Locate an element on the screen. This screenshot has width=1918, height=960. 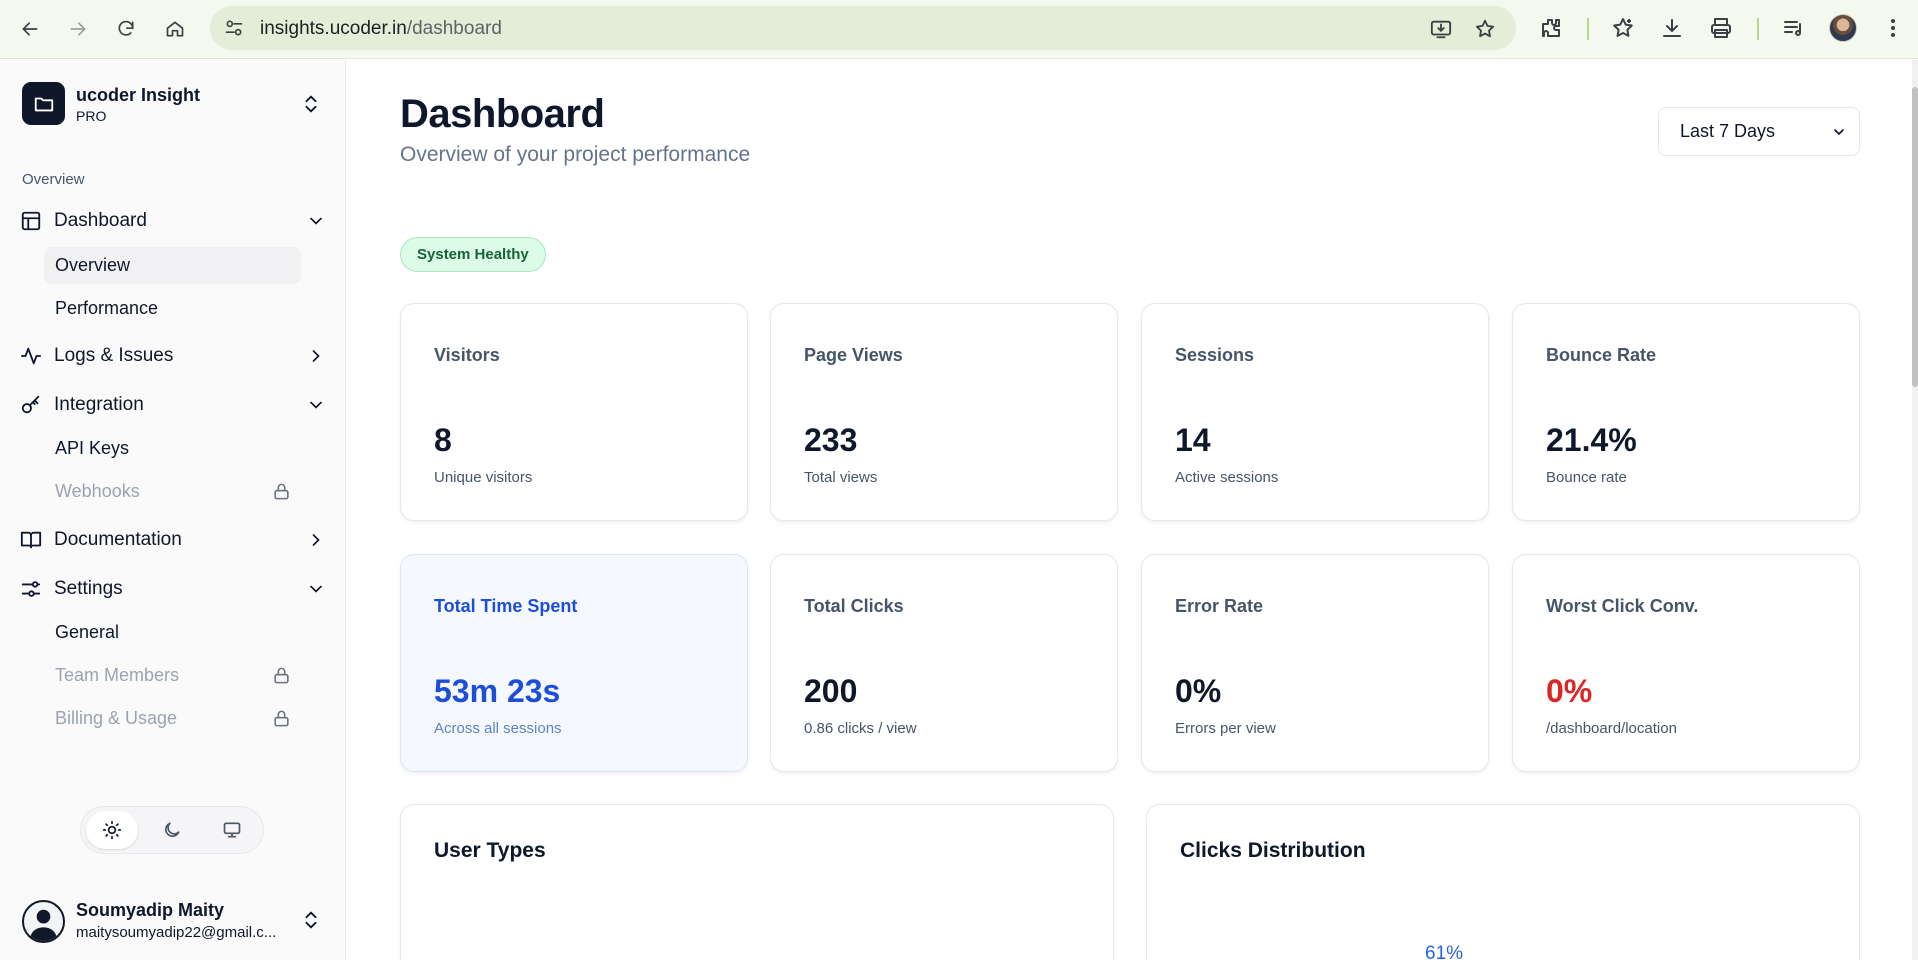
sidebar-item-label: Integration is located at coordinates (99, 404).